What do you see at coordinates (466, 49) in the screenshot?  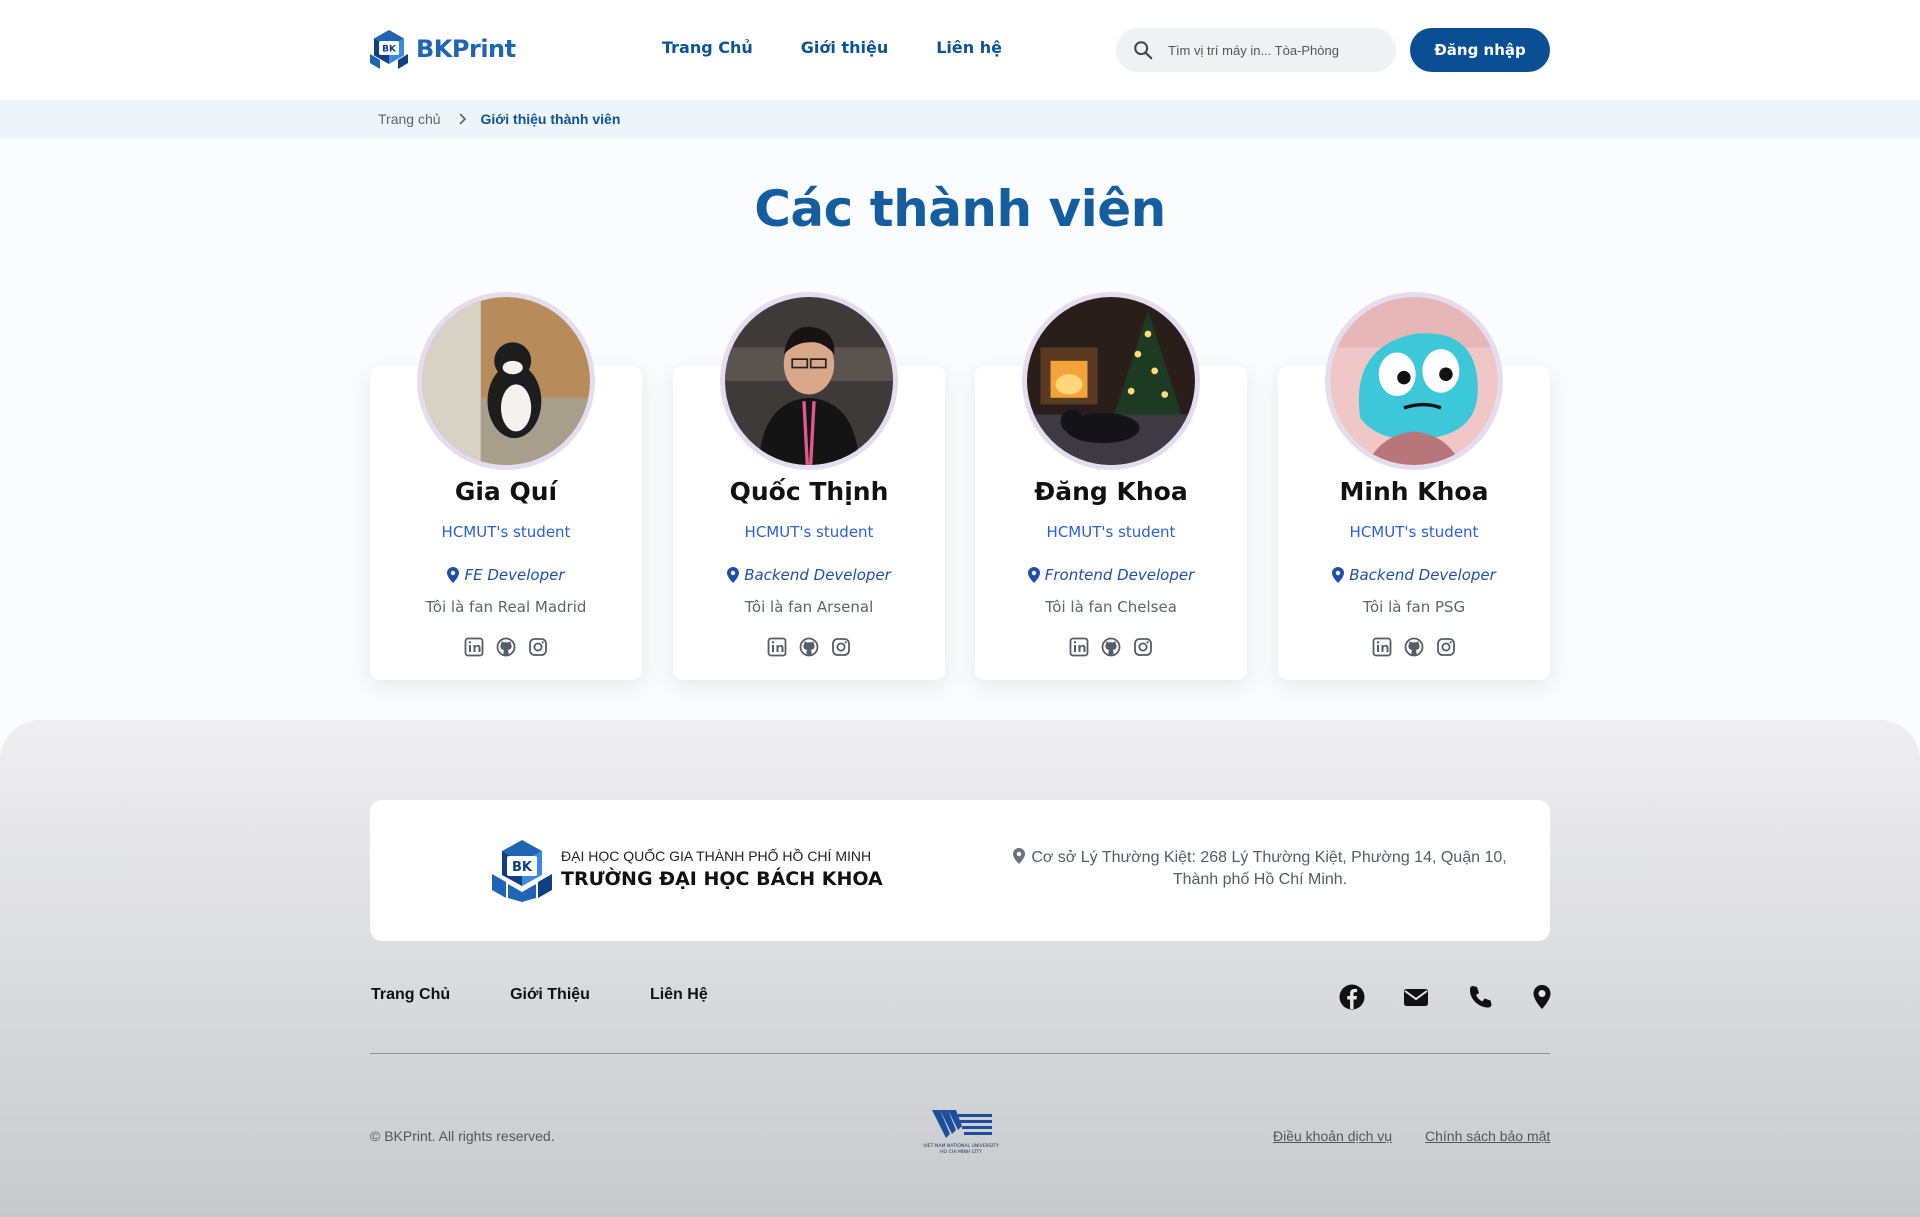 I see `brand-name: BKPrint` at bounding box center [466, 49].